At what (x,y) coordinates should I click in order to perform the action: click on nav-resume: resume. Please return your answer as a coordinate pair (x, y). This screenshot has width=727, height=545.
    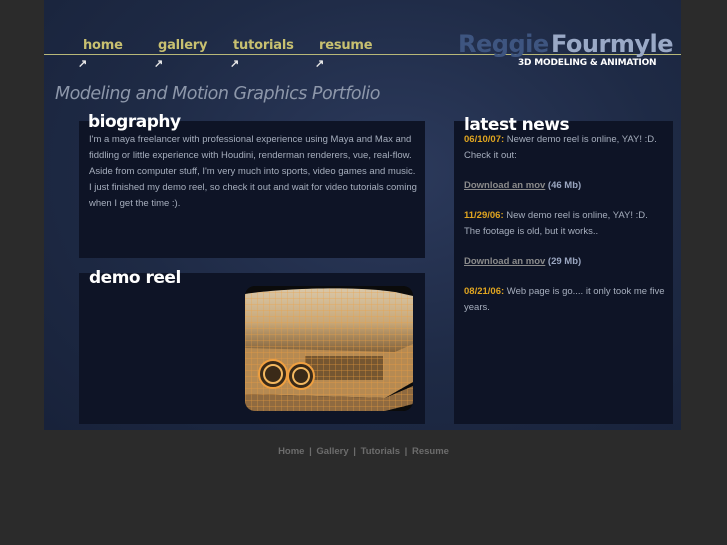
    Looking at the image, I should click on (346, 45).